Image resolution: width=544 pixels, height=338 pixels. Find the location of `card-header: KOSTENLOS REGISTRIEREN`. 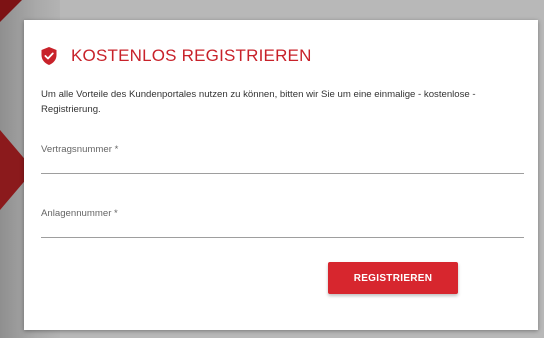

card-header: KOSTENLOS REGISTRIEREN is located at coordinates (176, 56).